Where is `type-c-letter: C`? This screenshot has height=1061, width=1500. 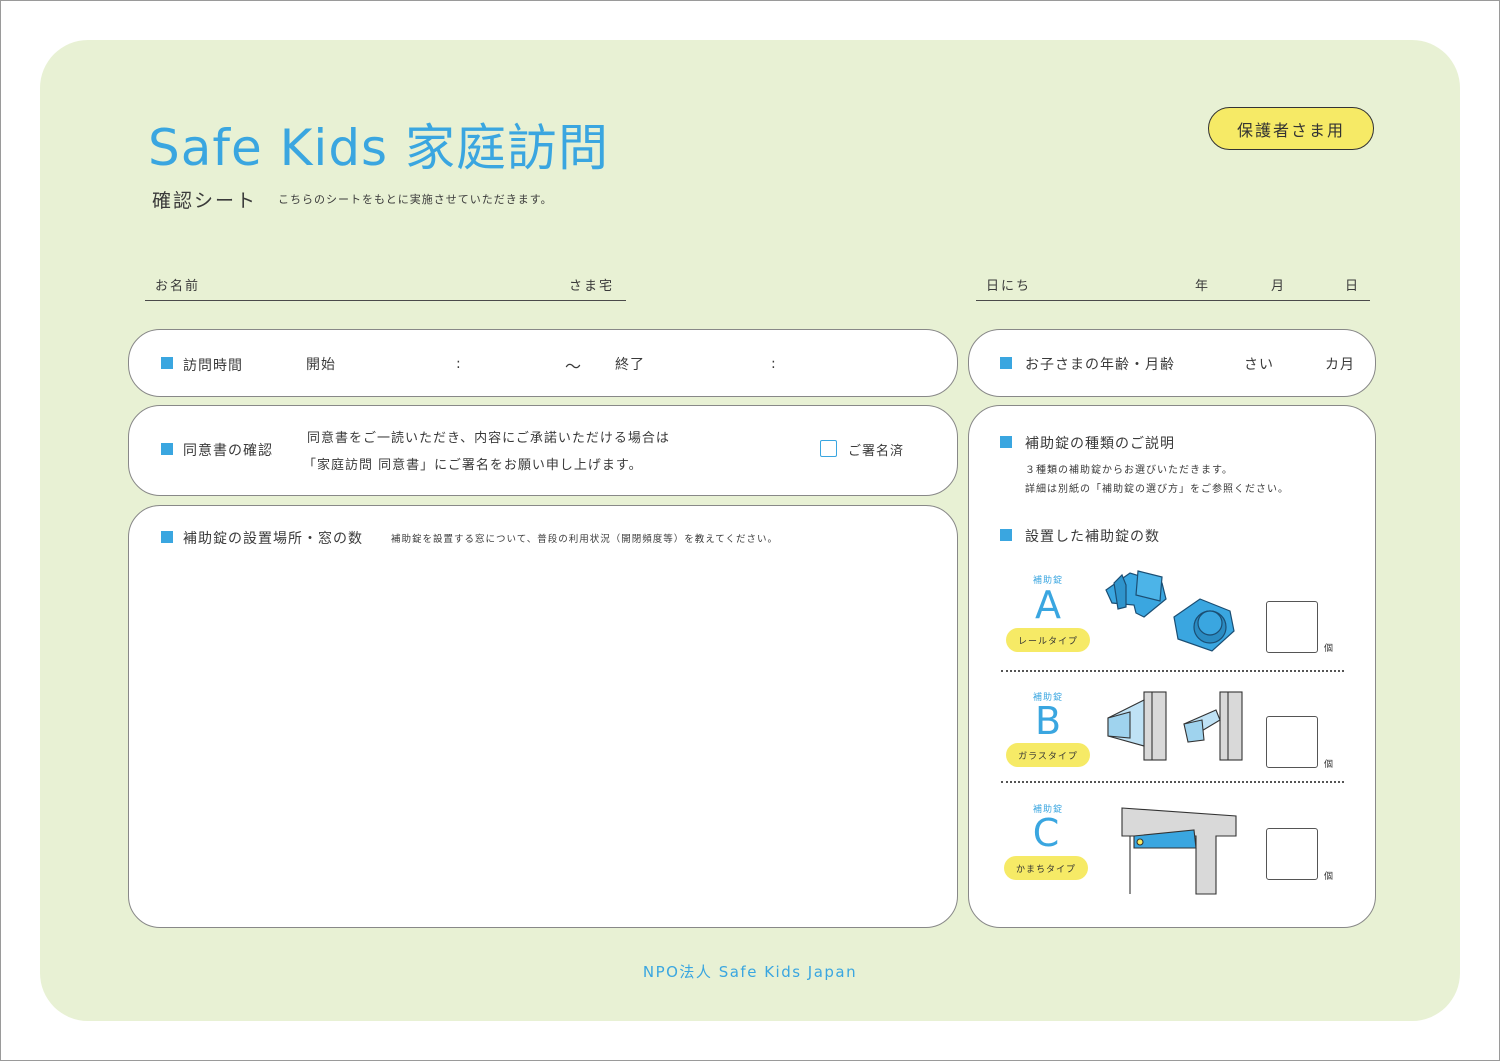 type-c-letter: C is located at coordinates (1046, 833).